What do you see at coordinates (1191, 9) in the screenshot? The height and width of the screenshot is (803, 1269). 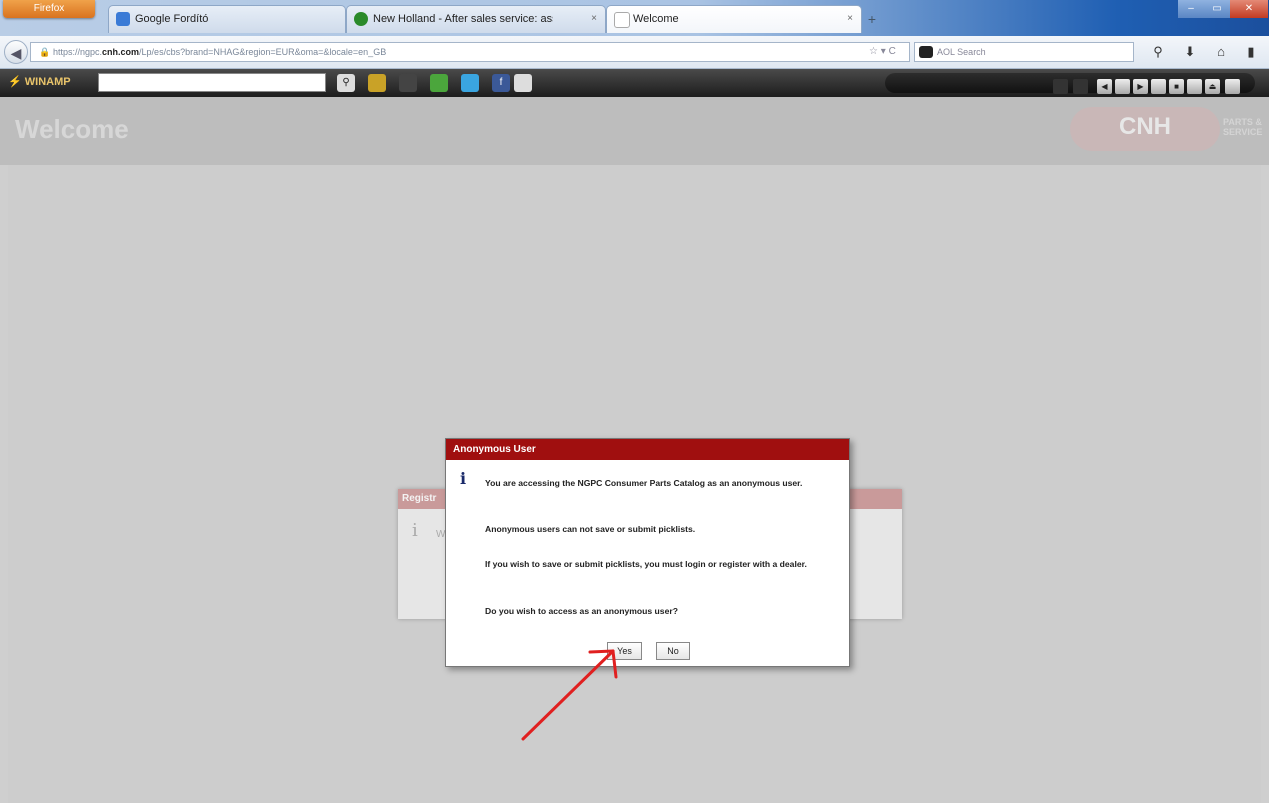 I see `minimize-button: –` at bounding box center [1191, 9].